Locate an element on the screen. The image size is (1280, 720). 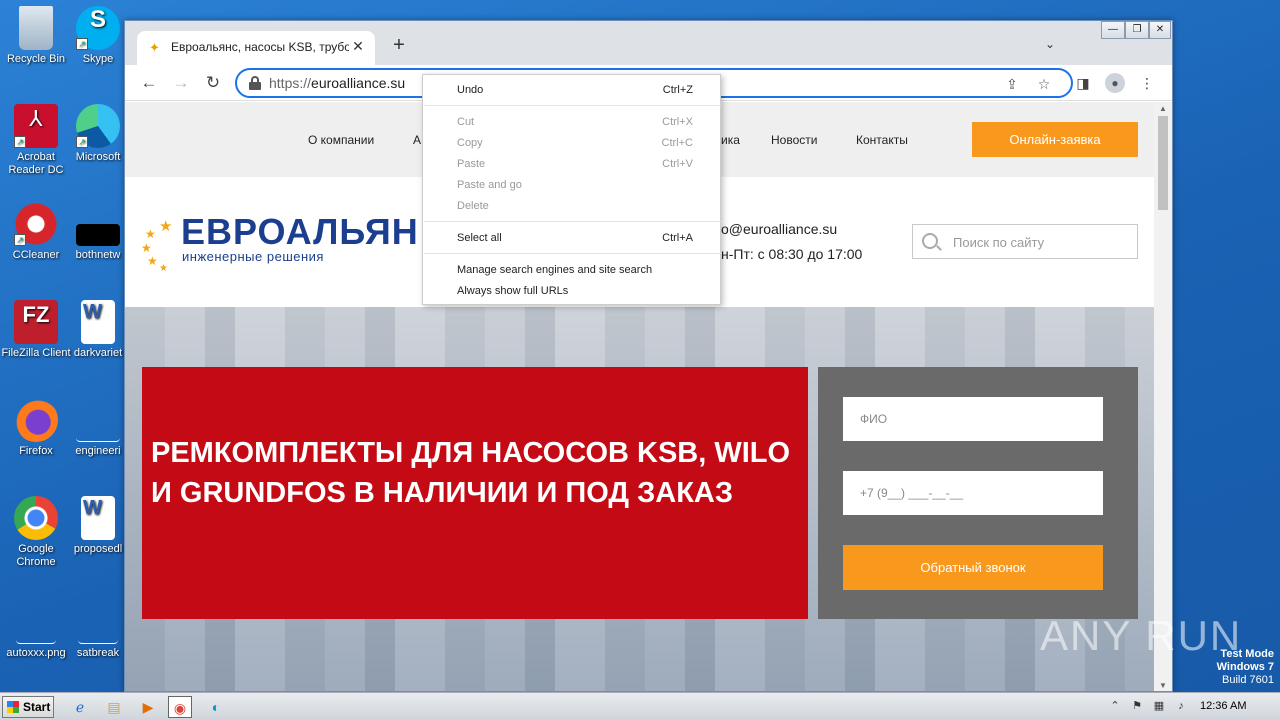
url-text: https://euroalliance.su is located at coordinates (337, 83).